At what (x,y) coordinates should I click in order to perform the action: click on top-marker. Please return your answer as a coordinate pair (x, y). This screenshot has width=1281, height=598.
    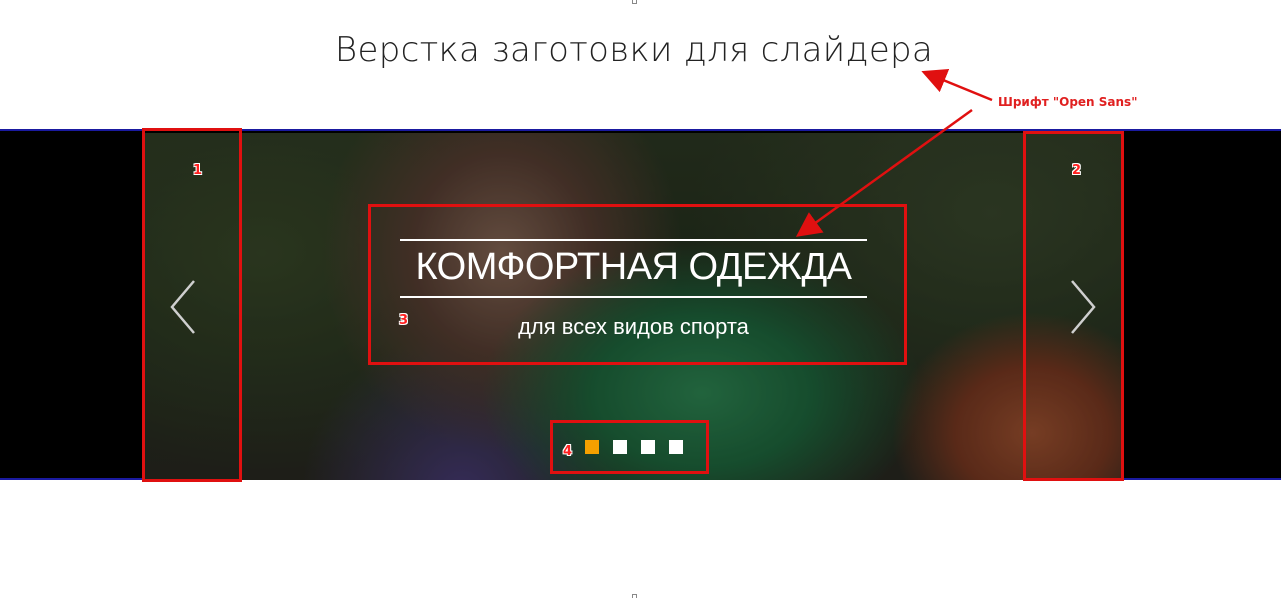
    Looking at the image, I should click on (634, 2).